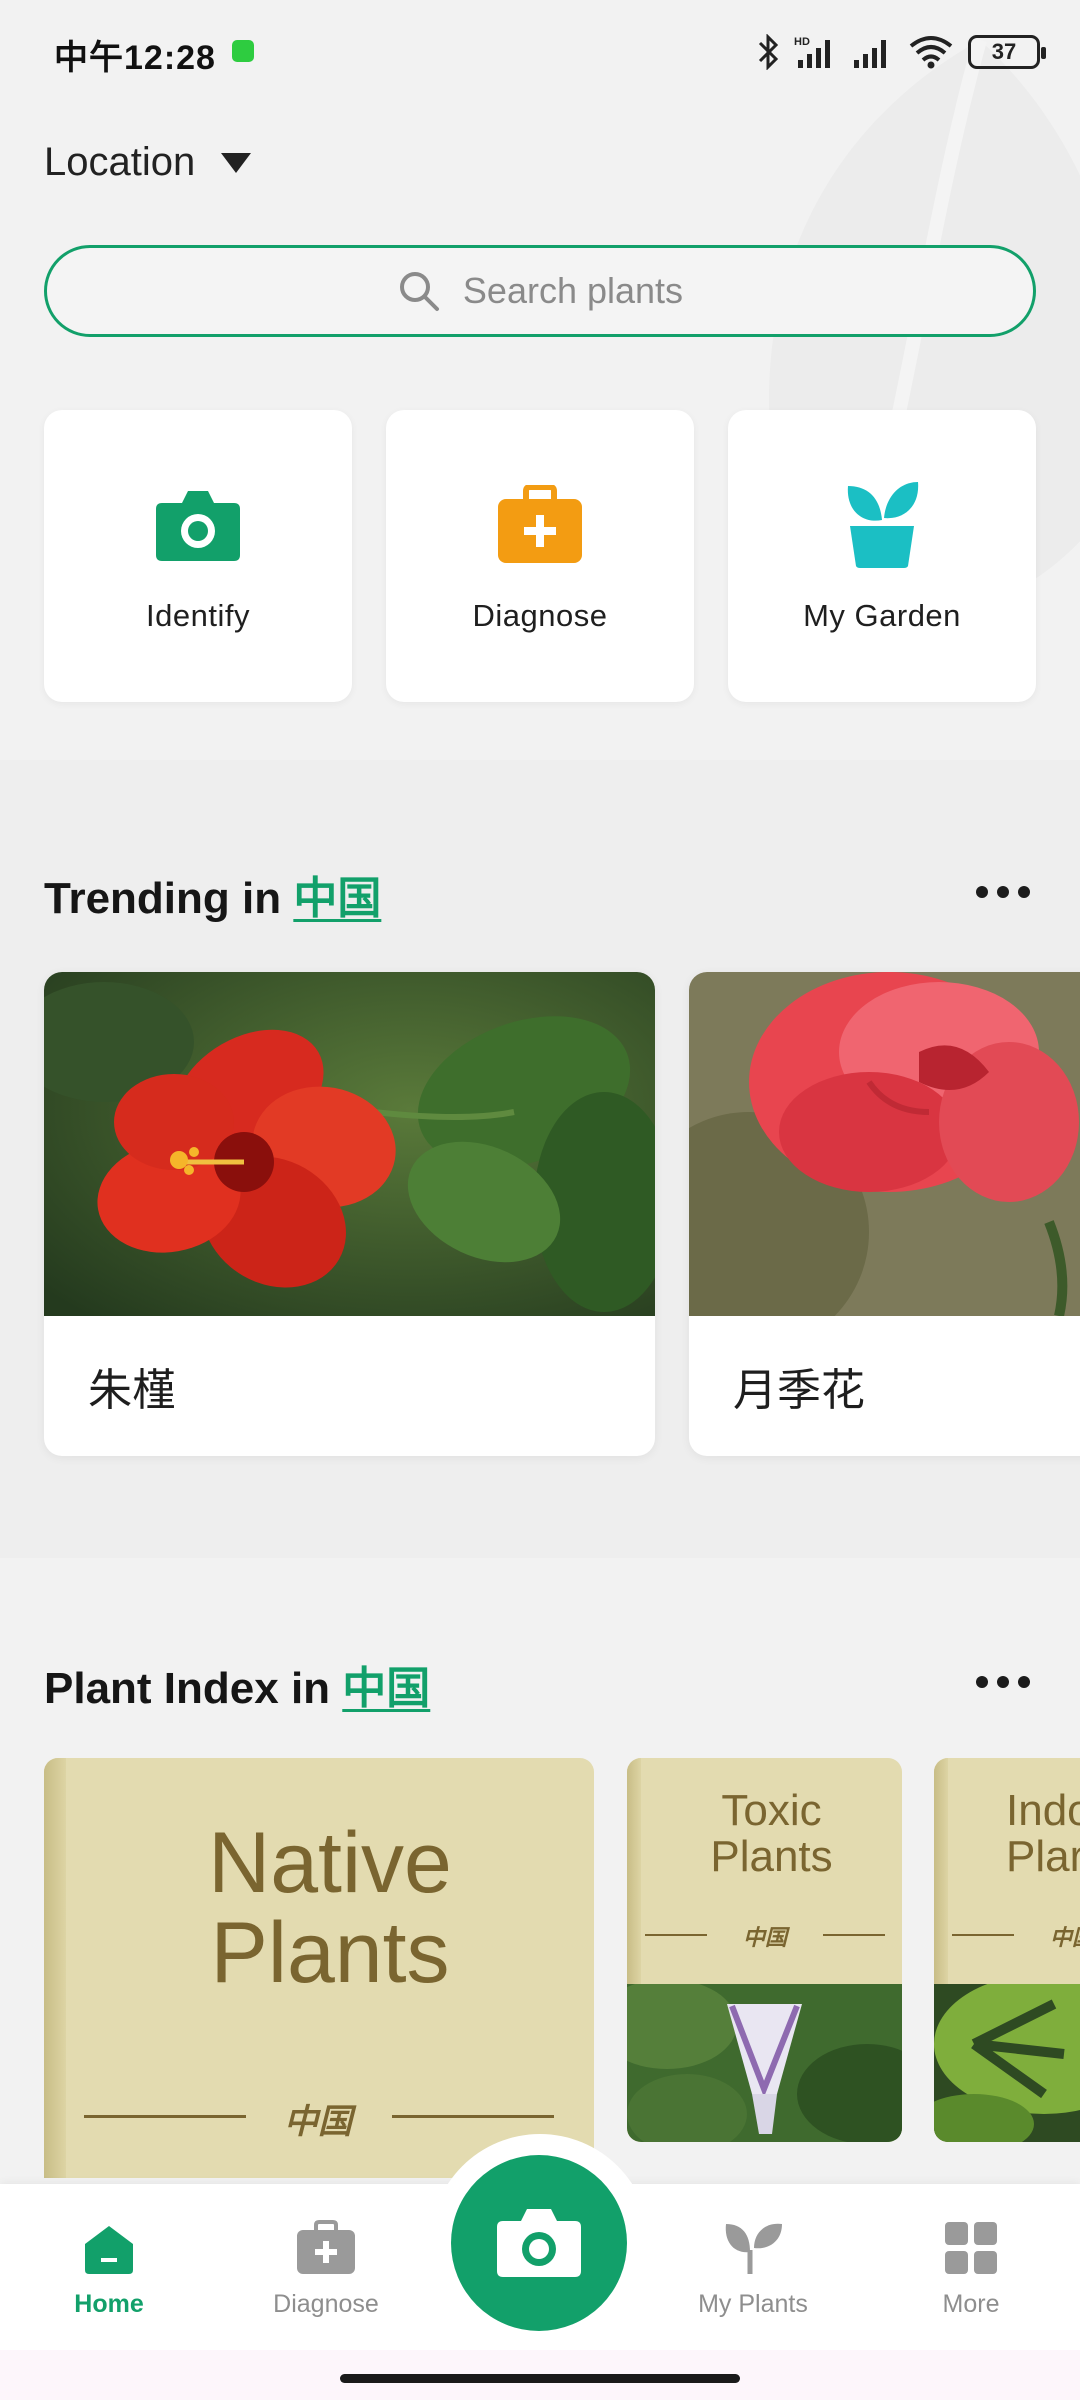 The height and width of the screenshot is (2400, 1080). Describe the element at coordinates (753, 2248) in the screenshot. I see `sprout-icon` at that location.